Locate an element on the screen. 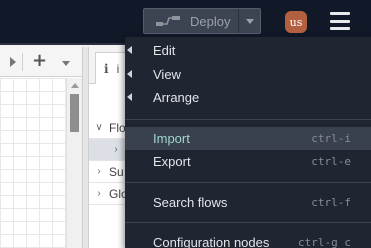 The image size is (371, 248). canvas-scrollbar is located at coordinates (74, 163).